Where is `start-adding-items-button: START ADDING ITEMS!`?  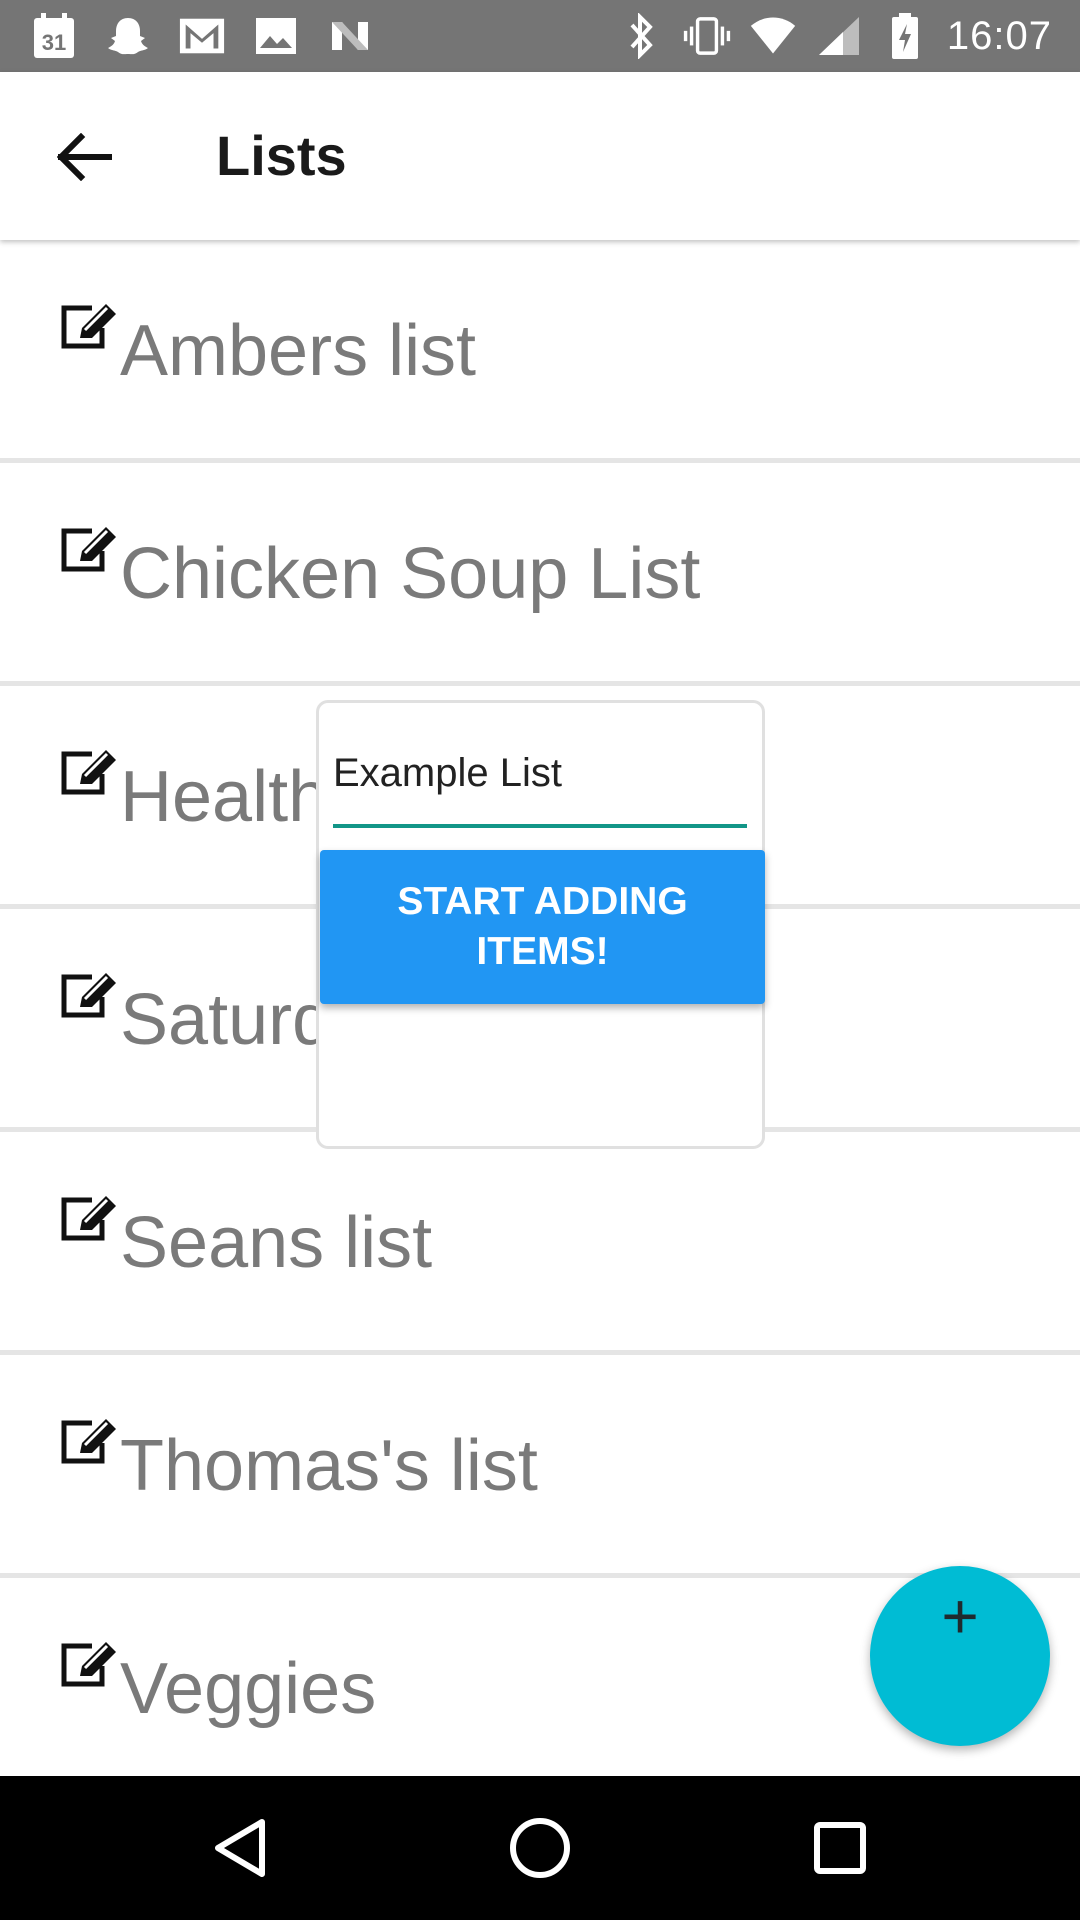 start-adding-items-button: START ADDING ITEMS! is located at coordinates (542, 927).